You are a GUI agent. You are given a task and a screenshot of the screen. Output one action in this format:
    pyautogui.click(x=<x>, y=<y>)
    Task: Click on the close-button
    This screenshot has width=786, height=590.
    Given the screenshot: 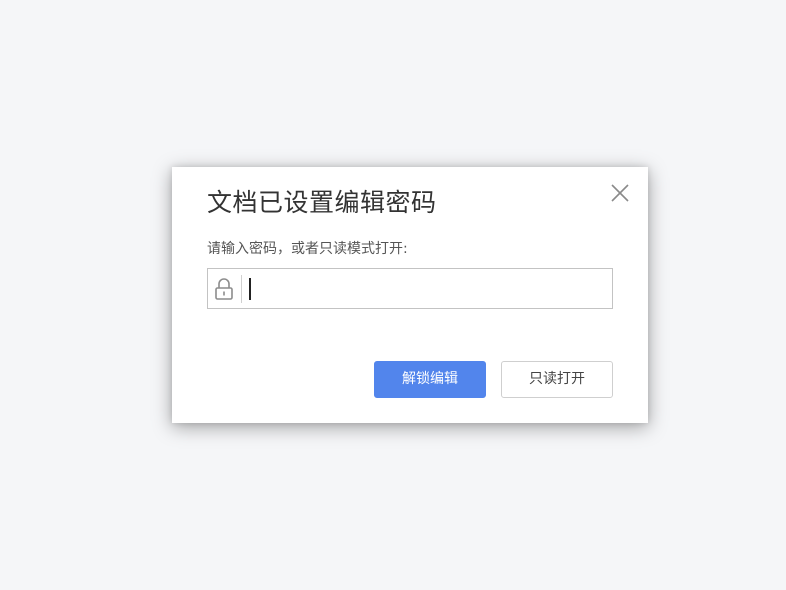 What is the action you would take?
    pyautogui.click(x=620, y=193)
    